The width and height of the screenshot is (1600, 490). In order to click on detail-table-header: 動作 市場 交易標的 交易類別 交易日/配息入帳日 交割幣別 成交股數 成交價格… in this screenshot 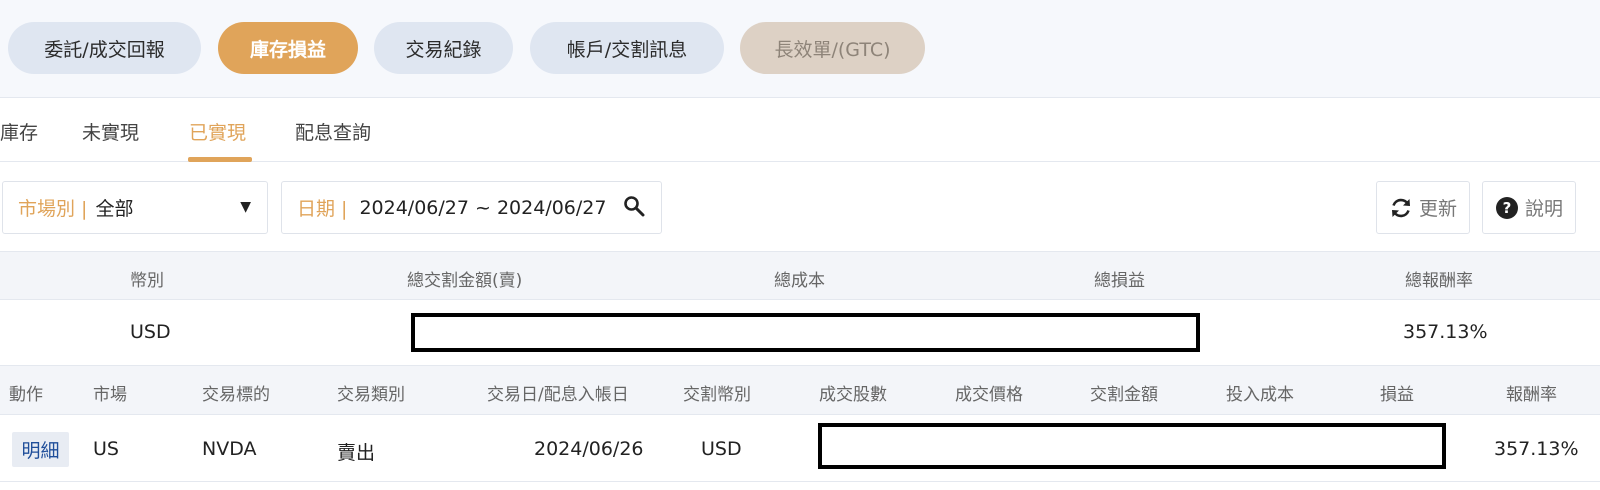, I will do `click(800, 390)`.